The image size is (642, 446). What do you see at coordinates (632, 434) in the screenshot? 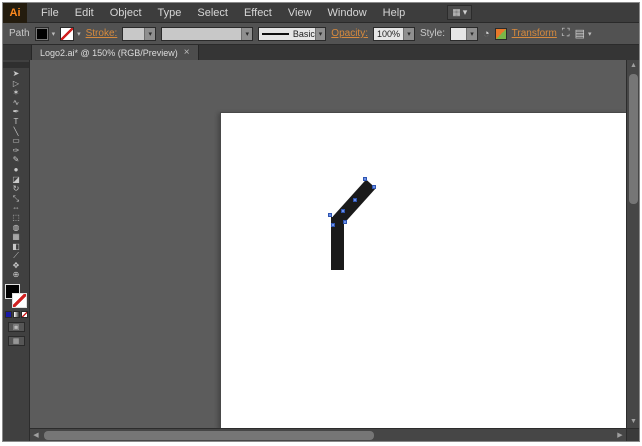
I see `scrollbar-corner` at bounding box center [632, 434].